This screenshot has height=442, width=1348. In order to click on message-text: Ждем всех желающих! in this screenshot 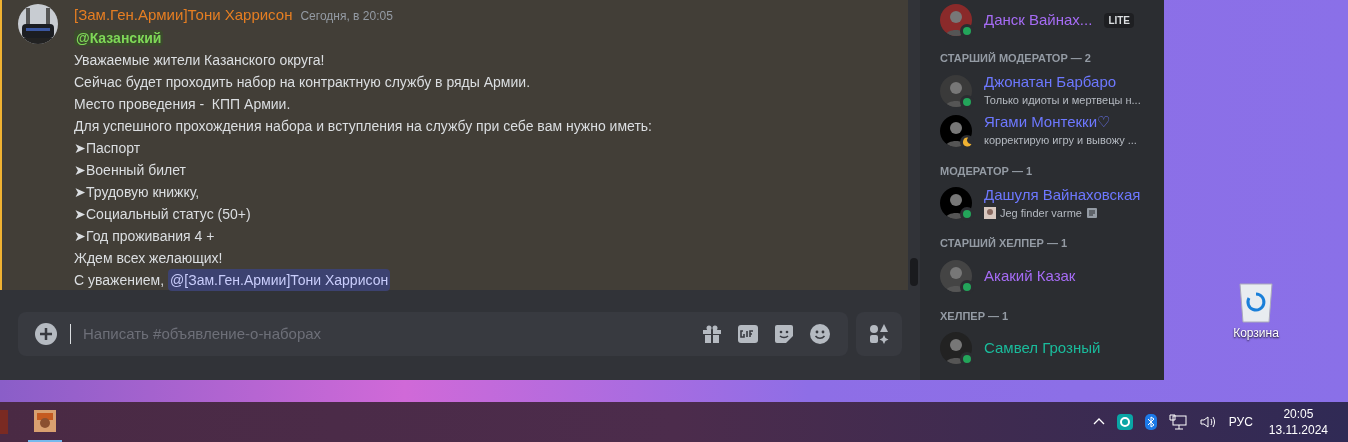, I will do `click(149, 258)`.